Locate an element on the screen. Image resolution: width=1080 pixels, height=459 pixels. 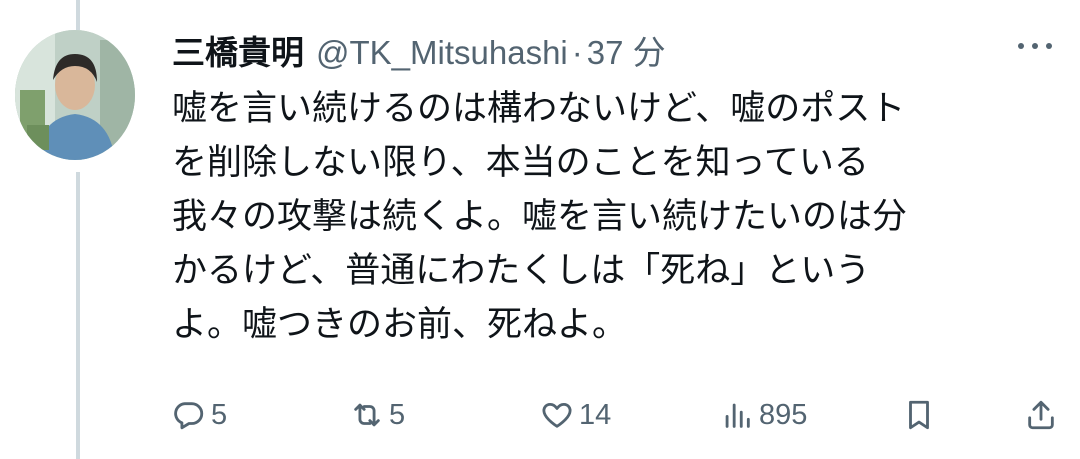
share-button is located at coordinates (1041, 415).